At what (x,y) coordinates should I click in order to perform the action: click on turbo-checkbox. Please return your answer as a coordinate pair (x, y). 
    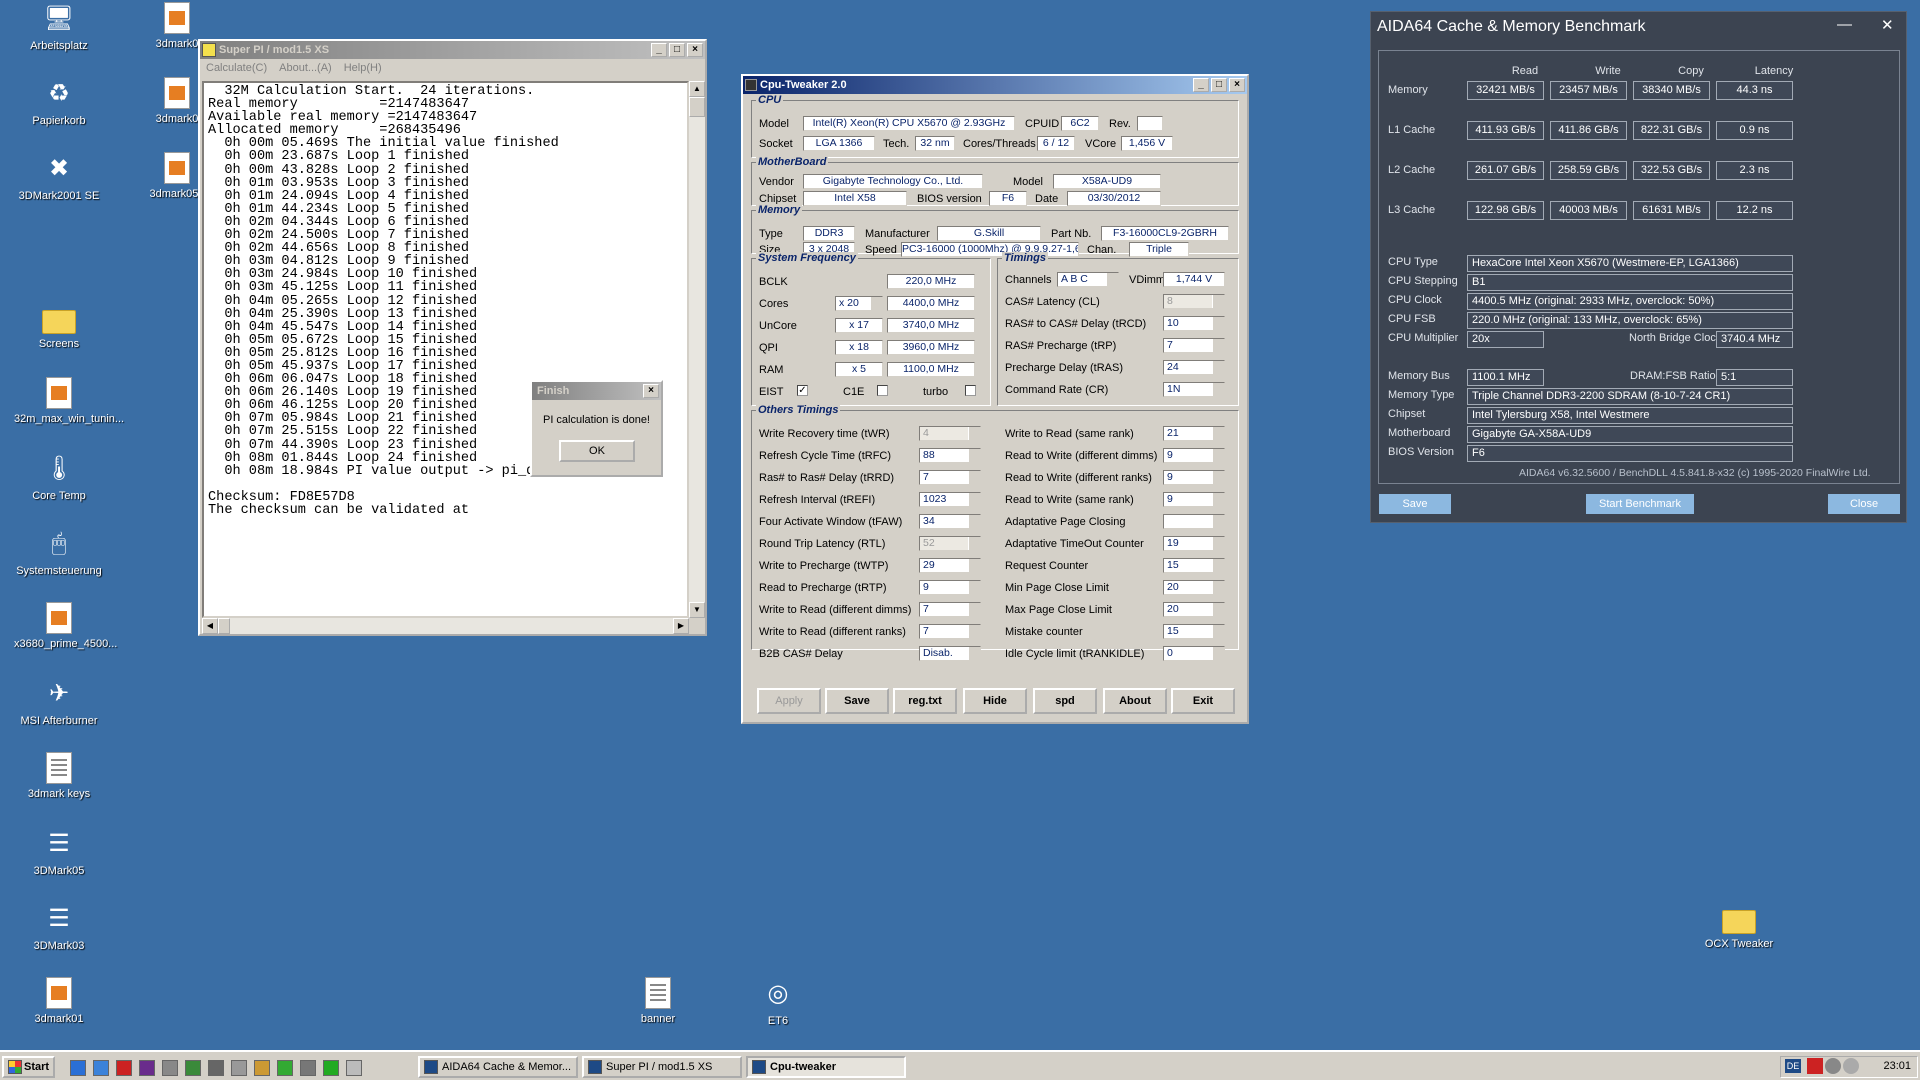
    Looking at the image, I should click on (970, 390).